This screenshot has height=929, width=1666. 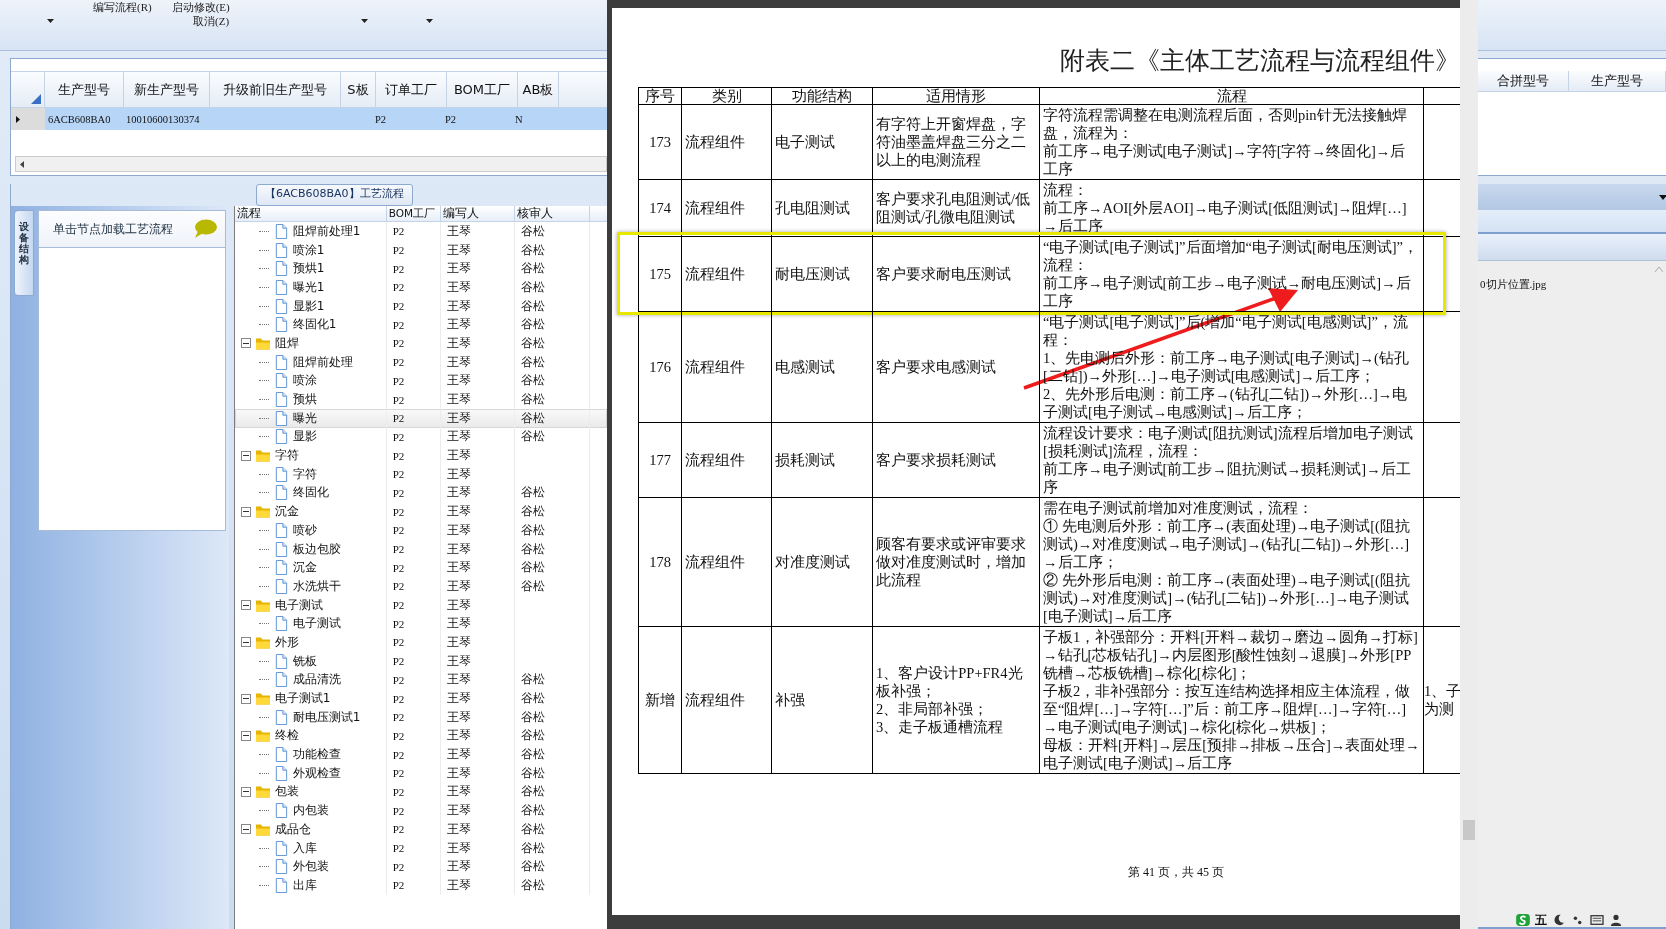 I want to click on tree-row: 成品仓 P2 王琴 谷松, so click(x=420, y=829).